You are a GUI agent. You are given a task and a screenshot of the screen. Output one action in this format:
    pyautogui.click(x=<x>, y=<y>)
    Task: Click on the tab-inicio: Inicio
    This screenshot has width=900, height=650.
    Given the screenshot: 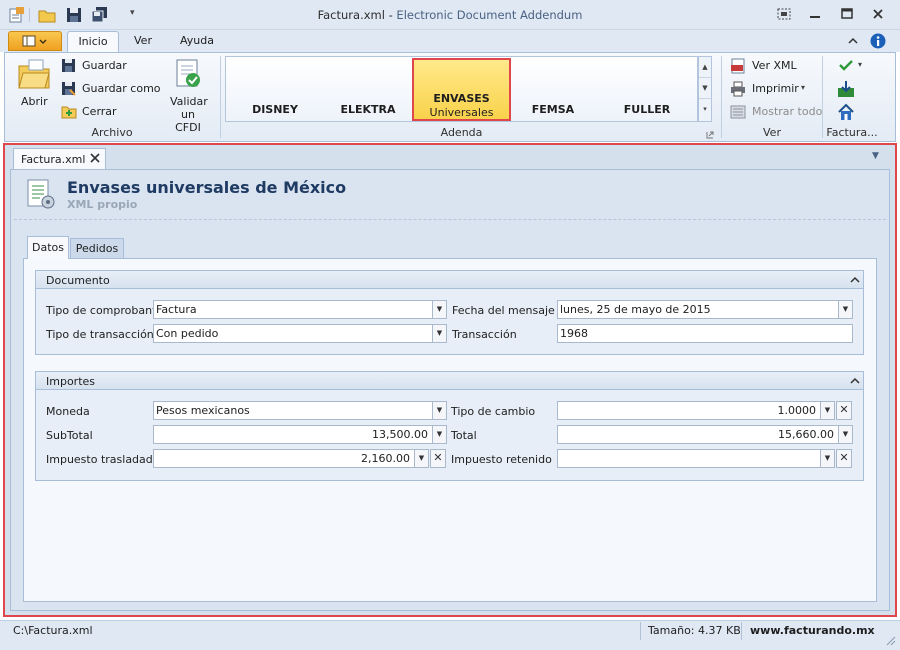 What is the action you would take?
    pyautogui.click(x=93, y=42)
    